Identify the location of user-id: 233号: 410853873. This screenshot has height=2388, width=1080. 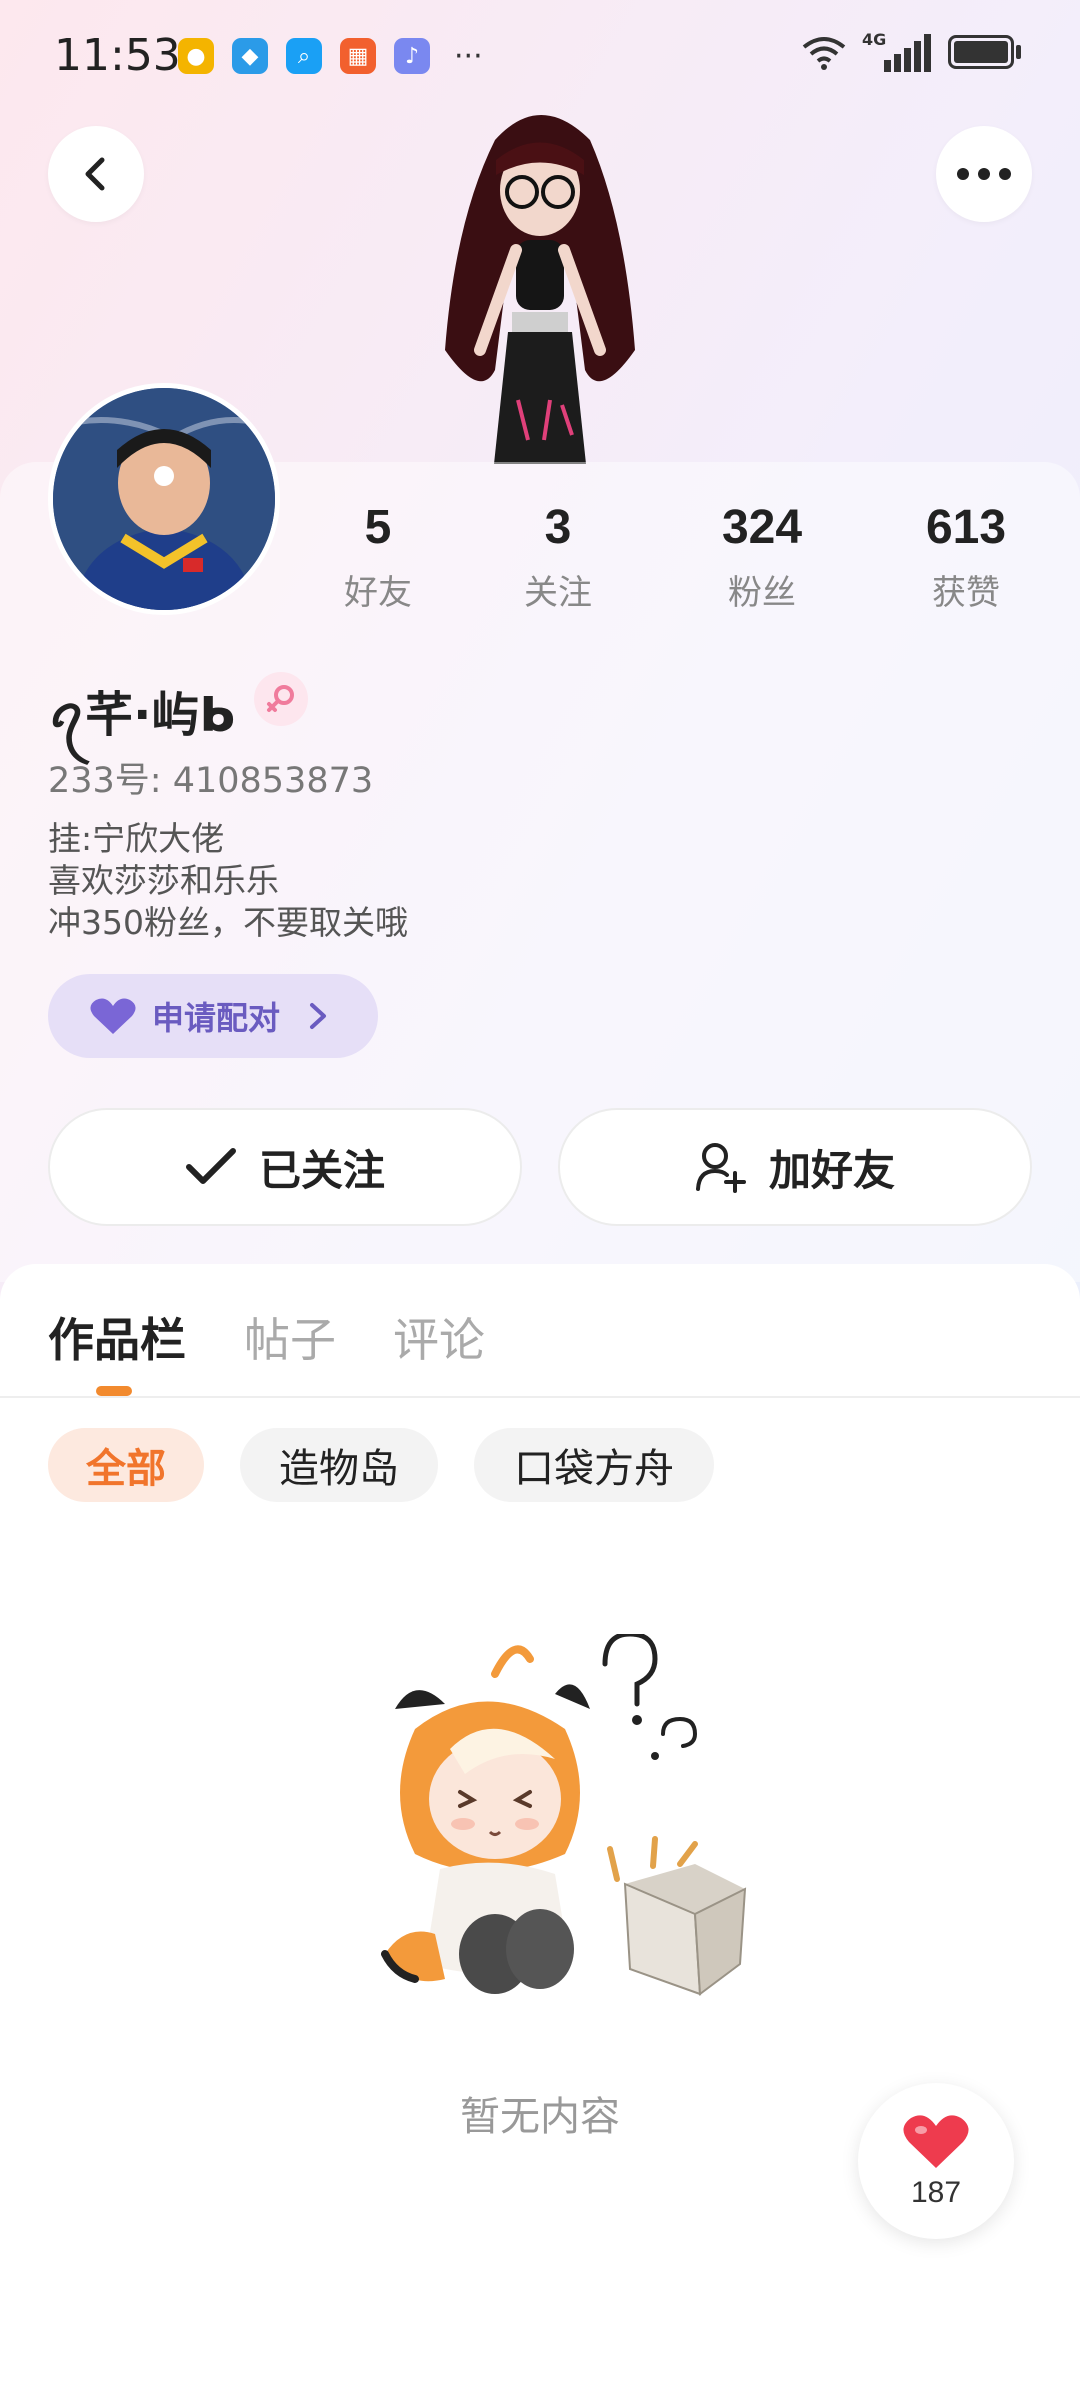
(211, 781).